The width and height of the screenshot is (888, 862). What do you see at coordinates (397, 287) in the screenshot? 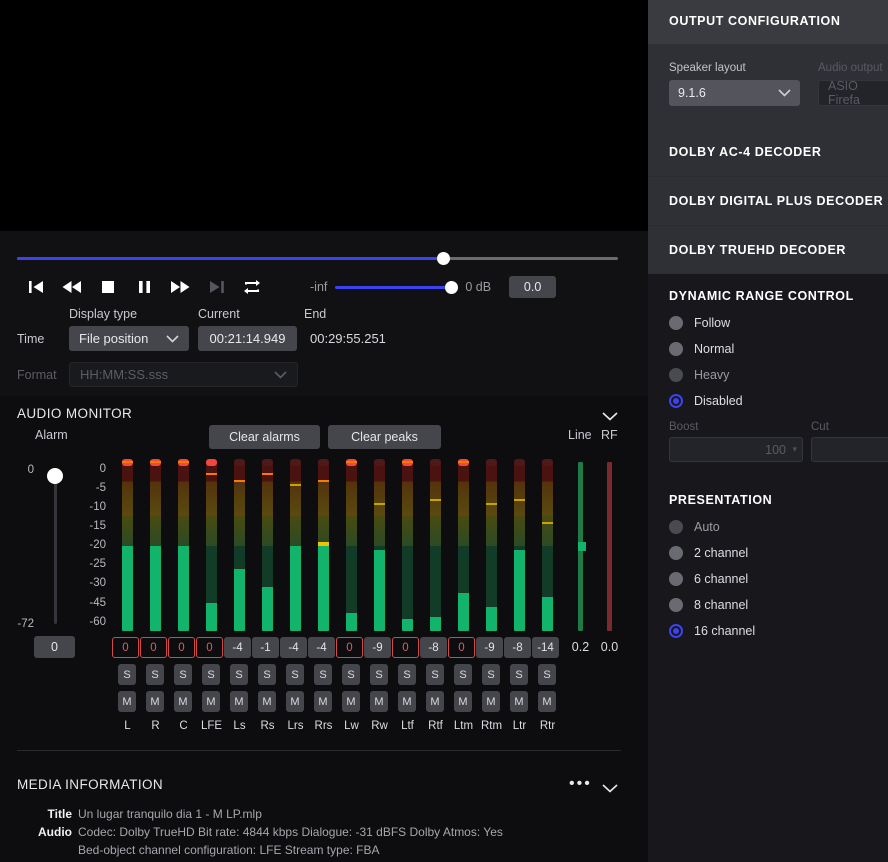
I see `volume-slider` at bounding box center [397, 287].